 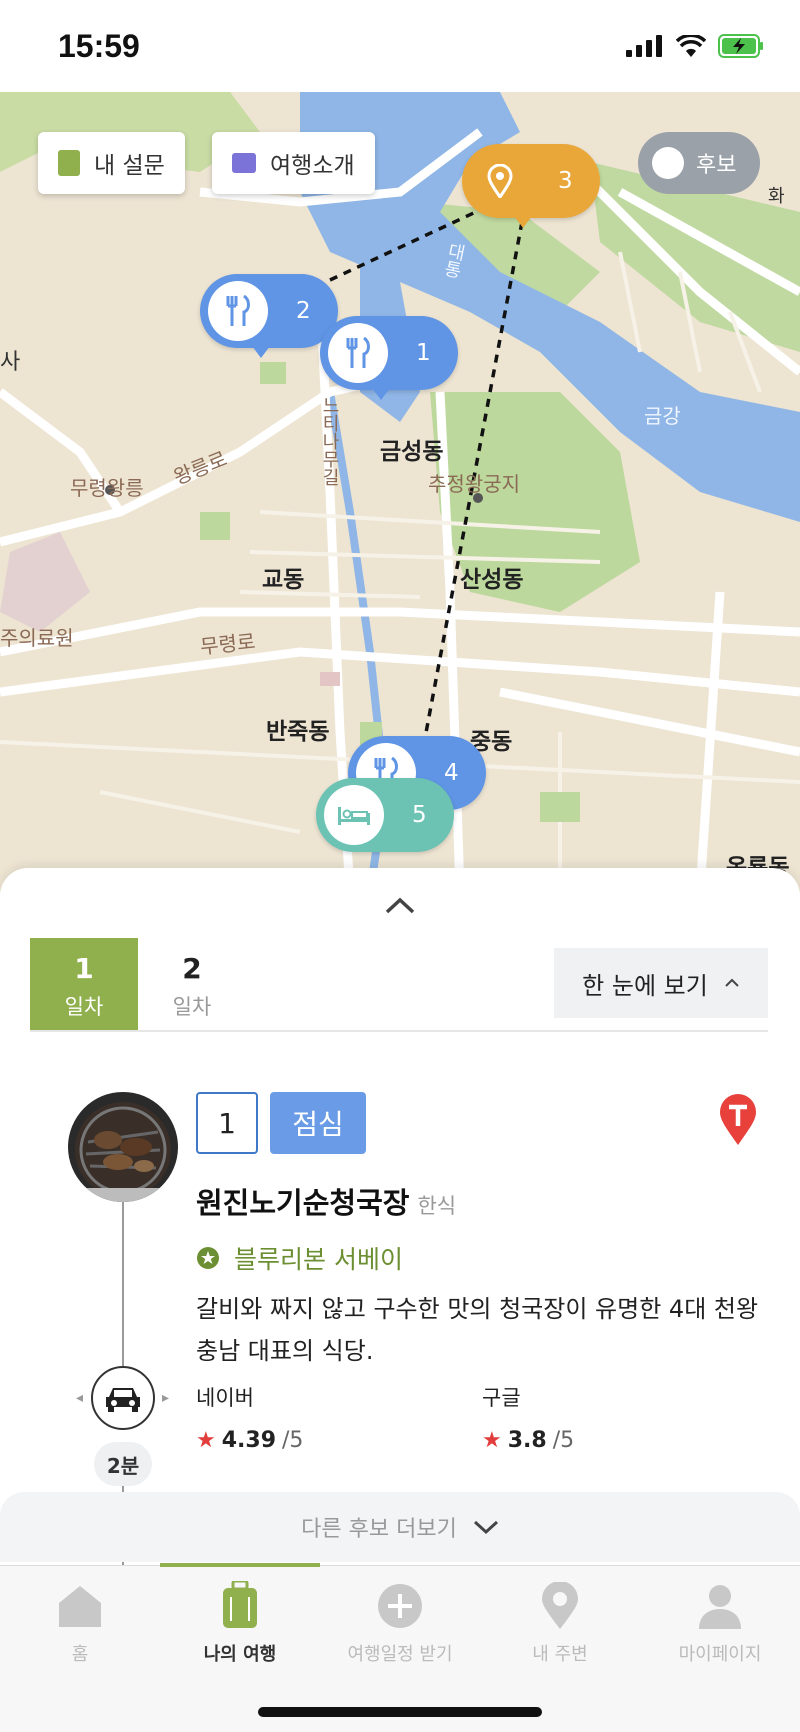 What do you see at coordinates (485, 1527) in the screenshot?
I see `chevron-down-icon` at bounding box center [485, 1527].